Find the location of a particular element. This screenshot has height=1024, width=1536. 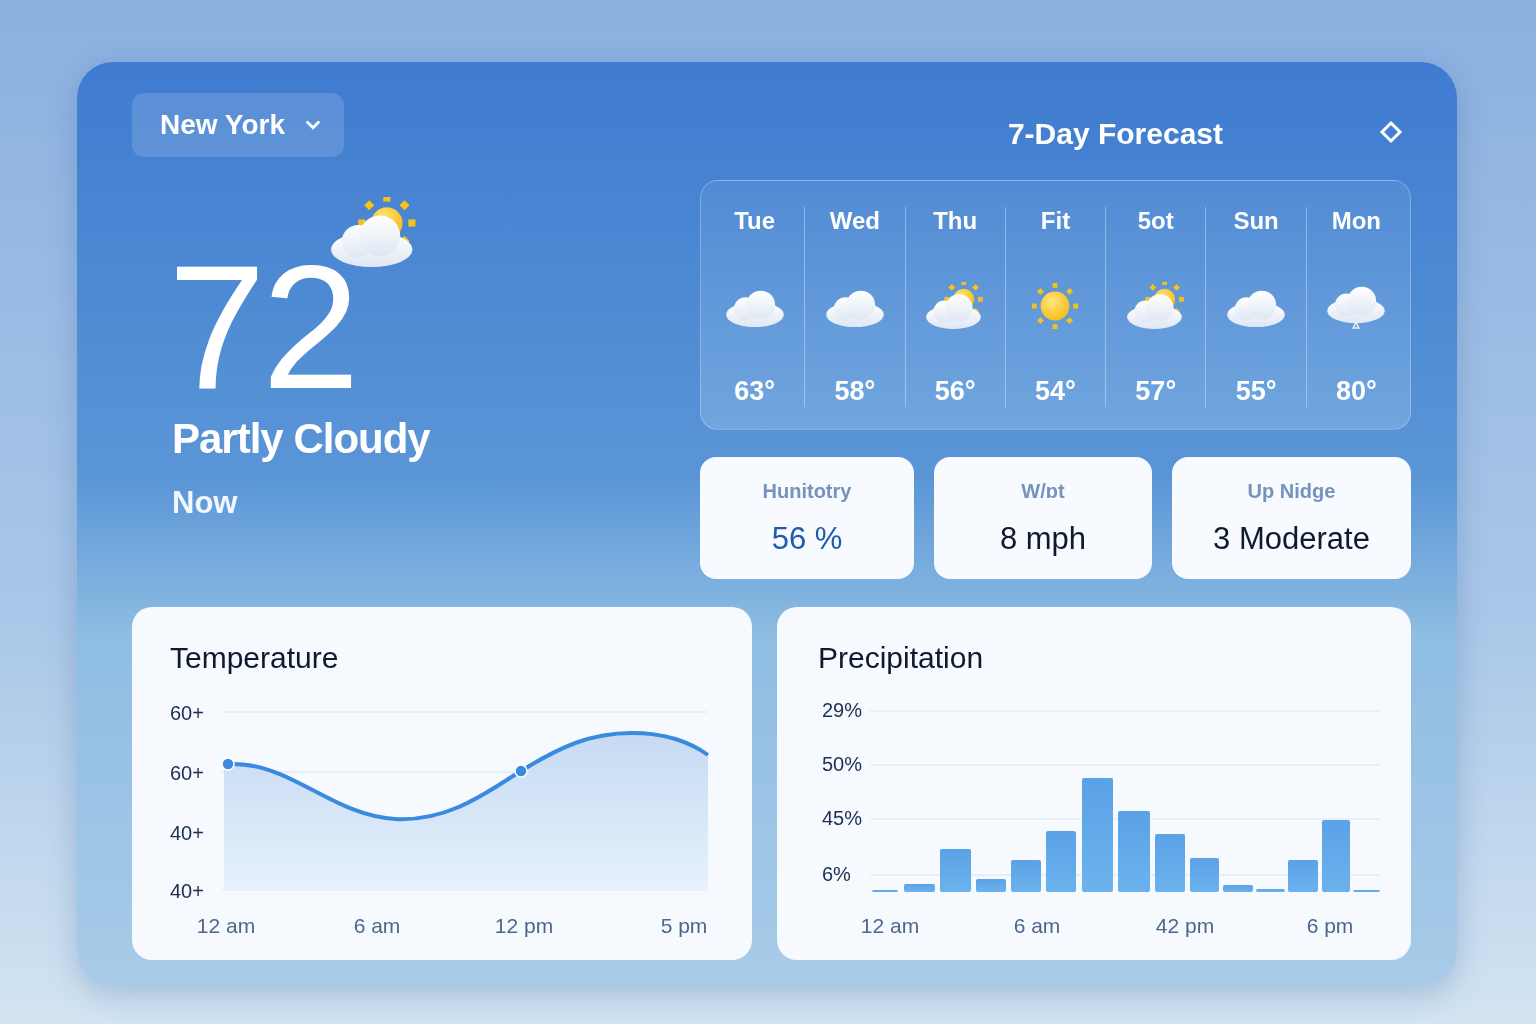

axis-label: 50% is located at coordinates (842, 764).